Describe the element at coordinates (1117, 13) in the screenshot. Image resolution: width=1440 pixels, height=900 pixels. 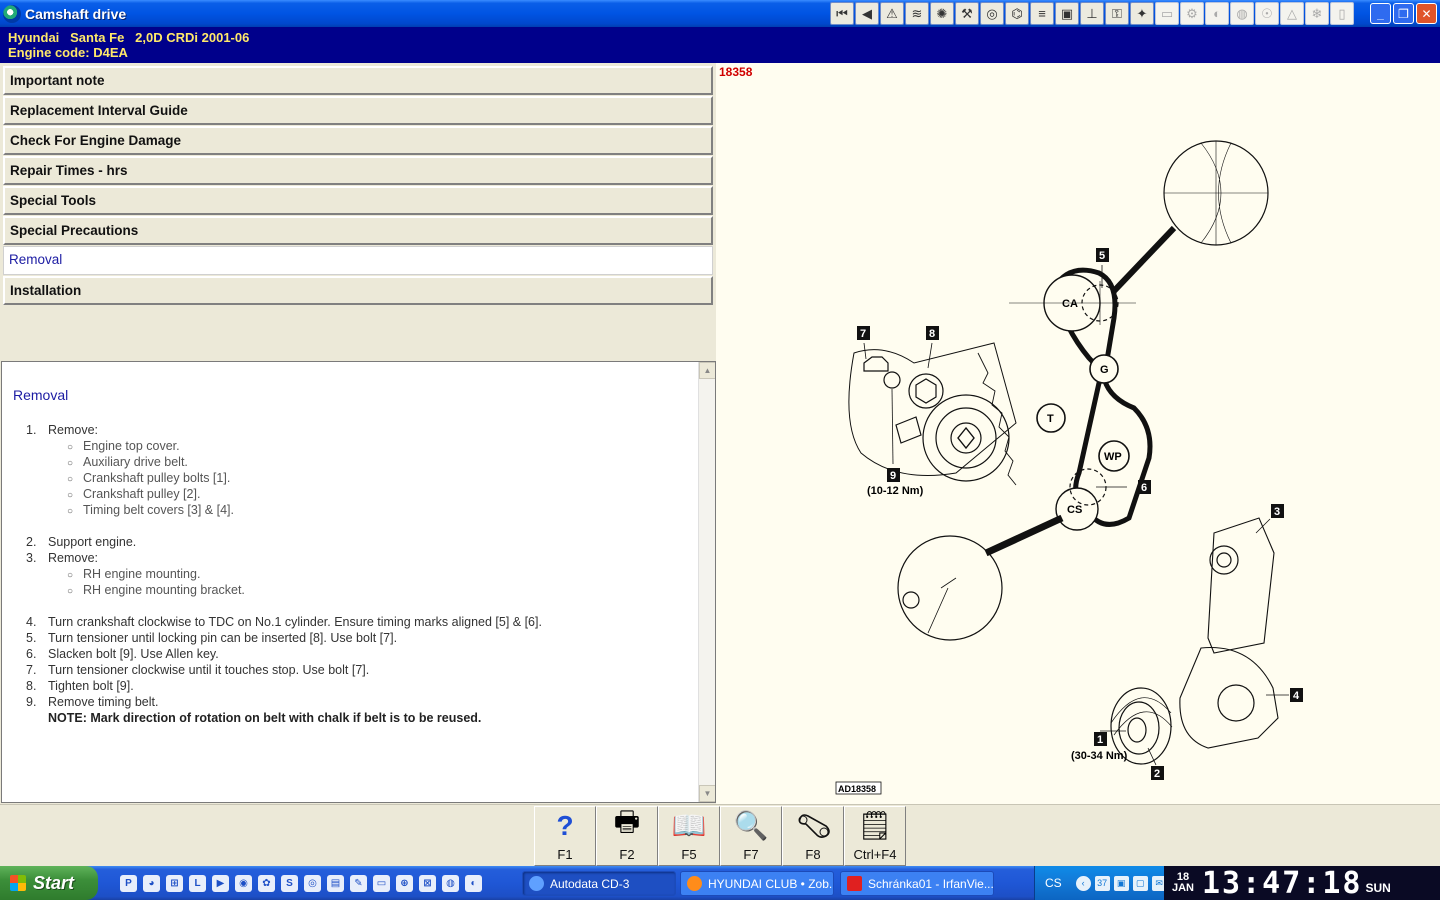
I see `key-icon: ⚿` at that location.